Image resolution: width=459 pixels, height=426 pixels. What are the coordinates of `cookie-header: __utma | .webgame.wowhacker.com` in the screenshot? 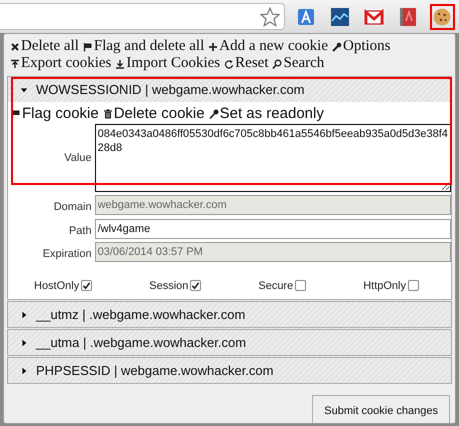 It's located at (229, 342).